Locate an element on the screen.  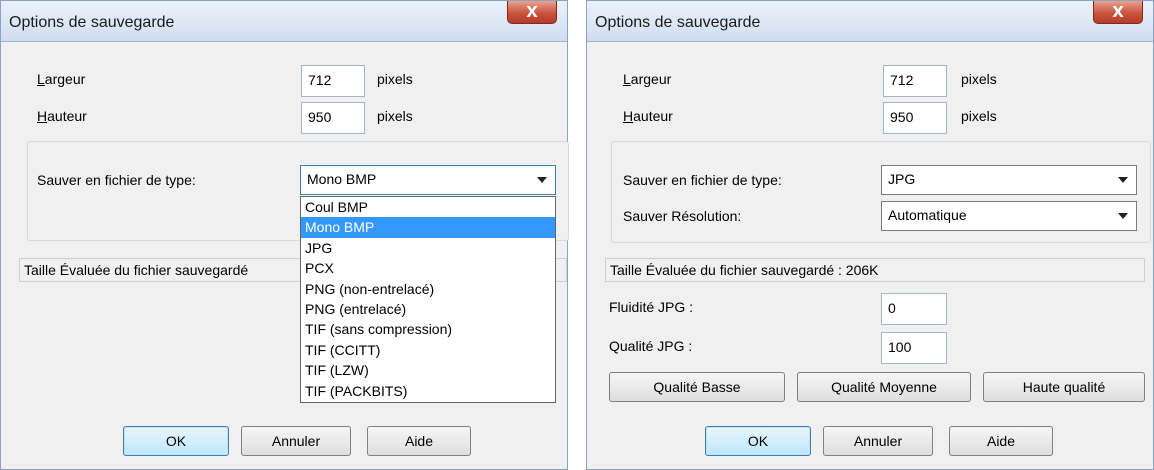
file-type-option: TIF (PACKBITS) is located at coordinates (428, 391).